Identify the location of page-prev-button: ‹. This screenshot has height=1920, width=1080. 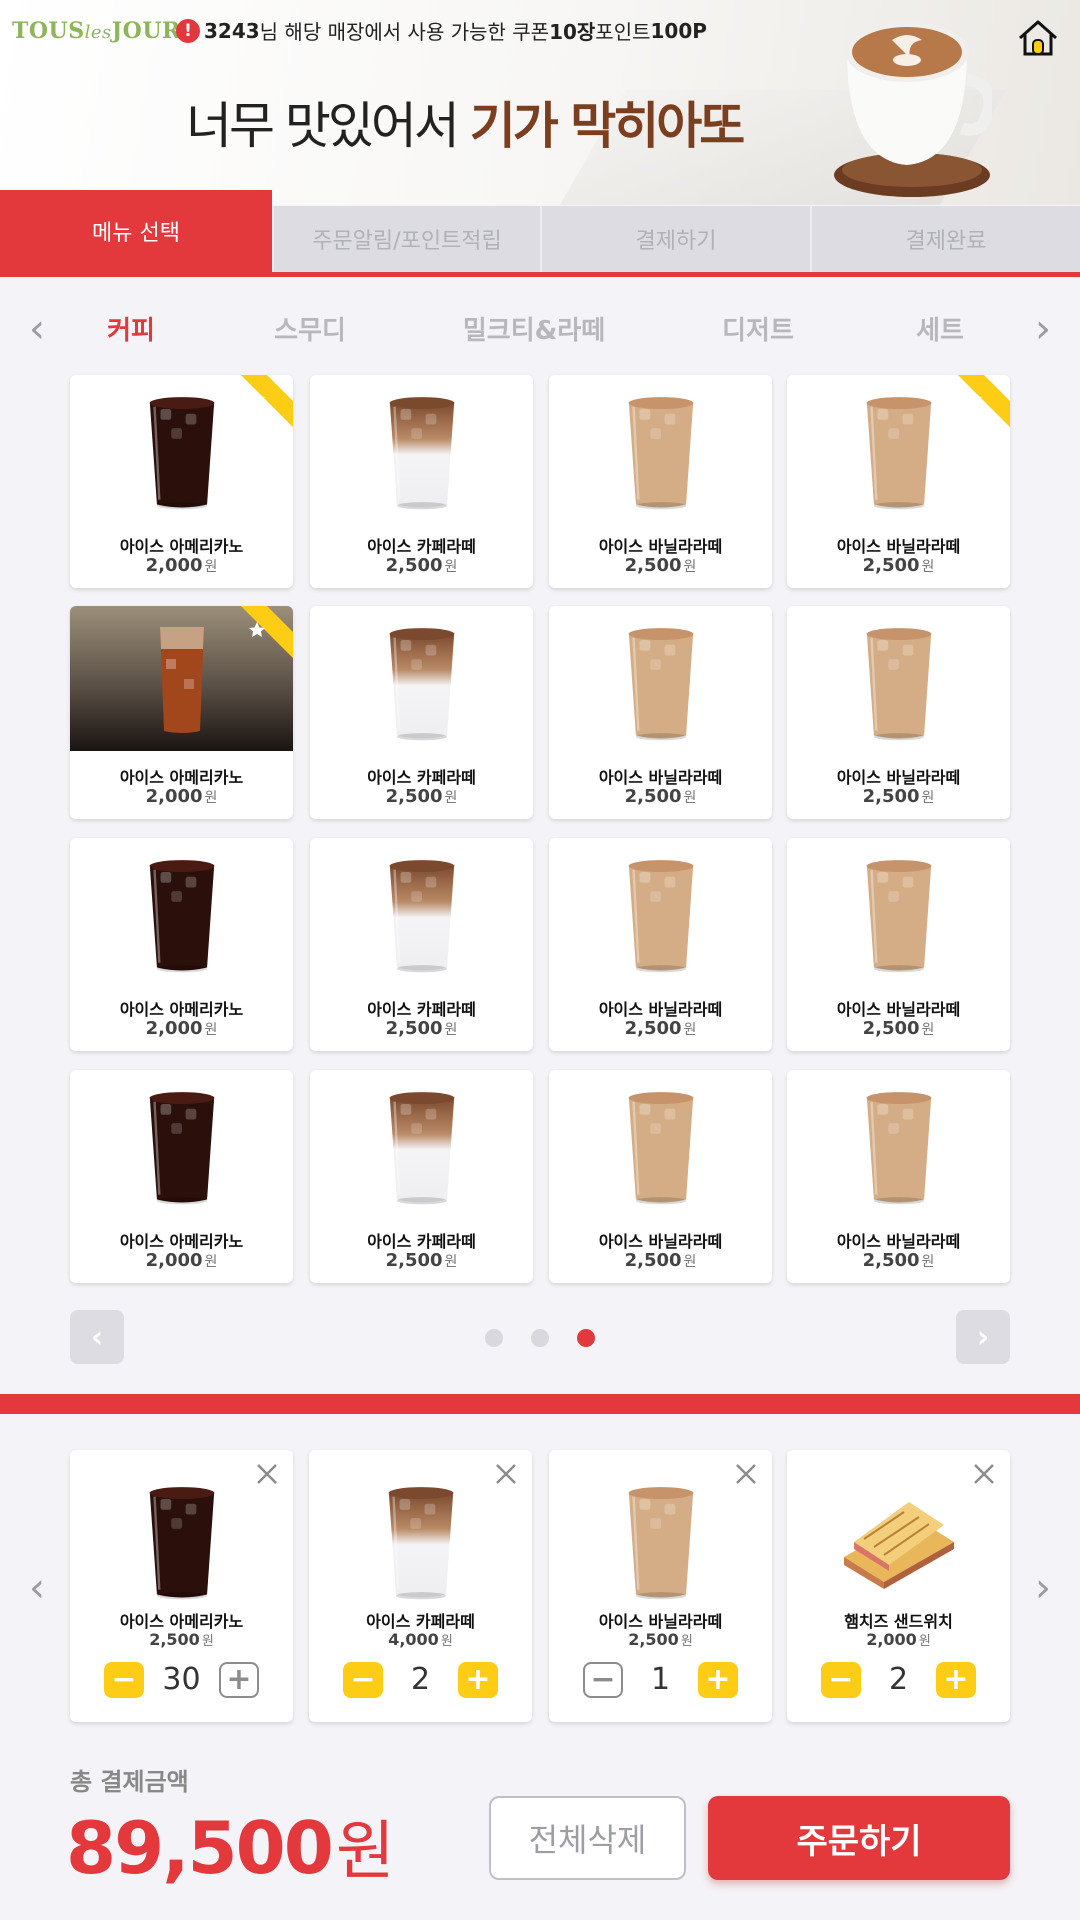
(97, 1337).